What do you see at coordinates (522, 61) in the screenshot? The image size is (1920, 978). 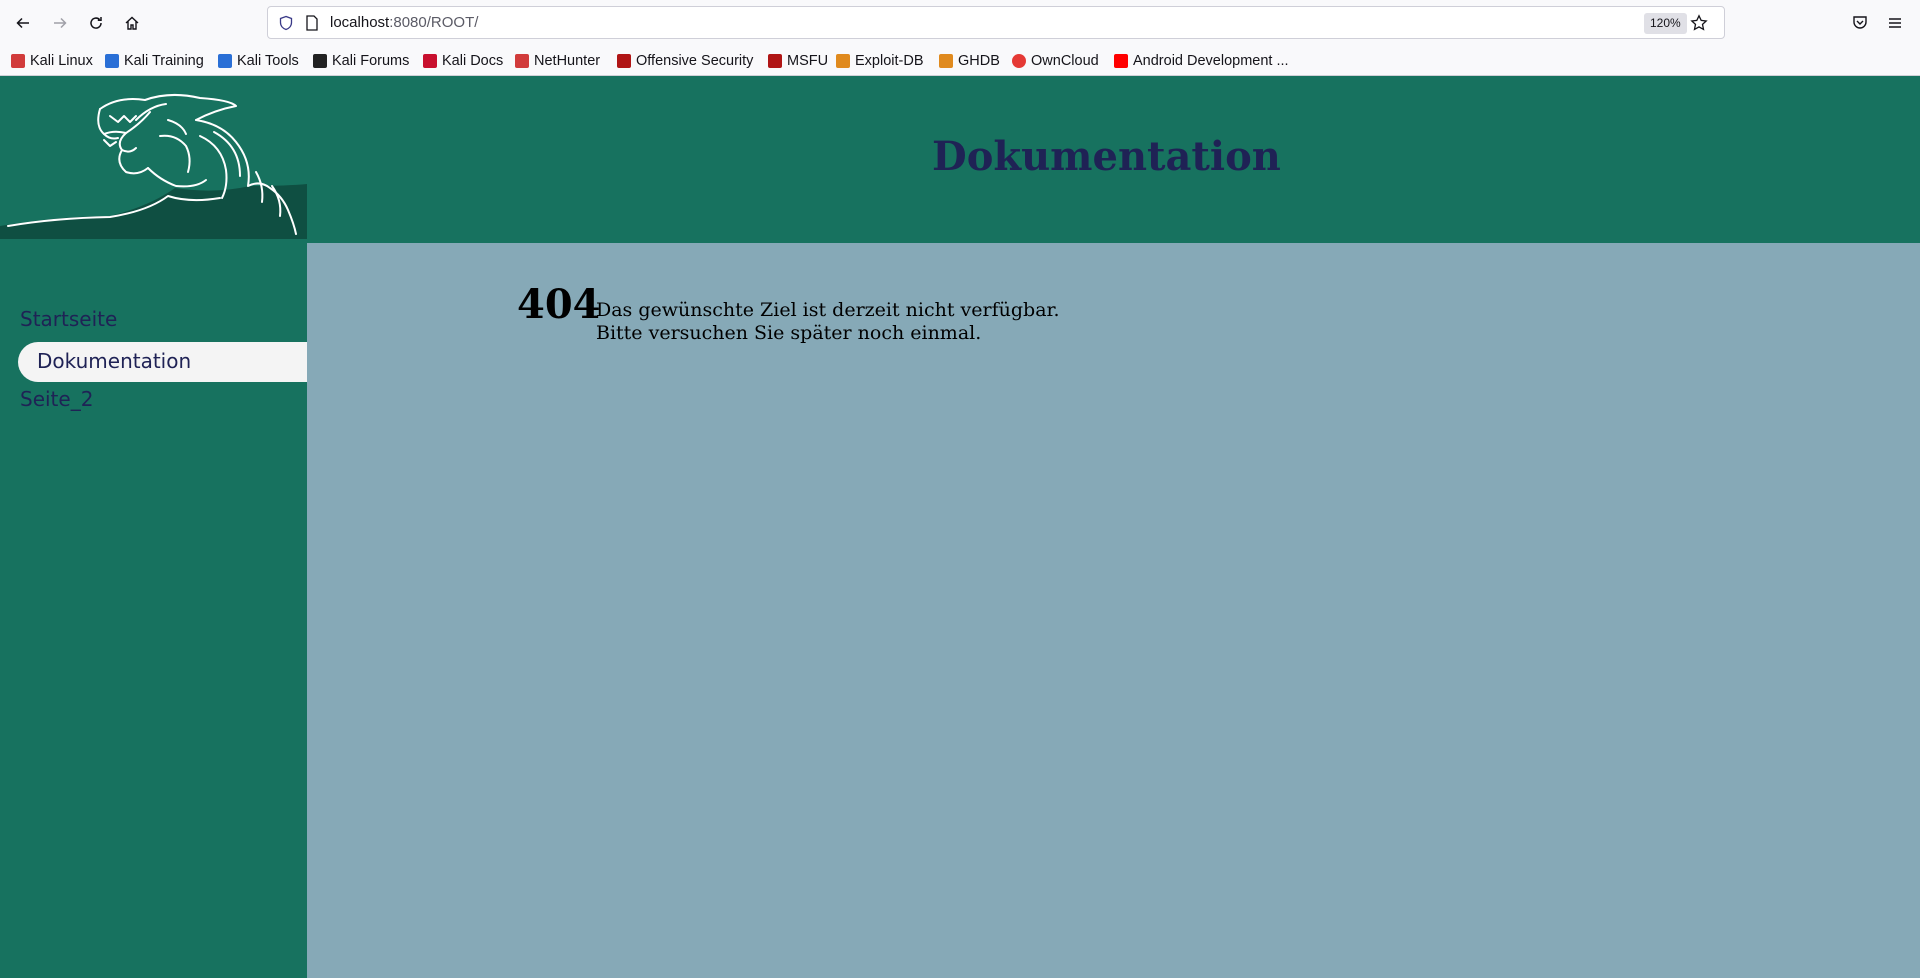 I see `nethunter-icon` at bounding box center [522, 61].